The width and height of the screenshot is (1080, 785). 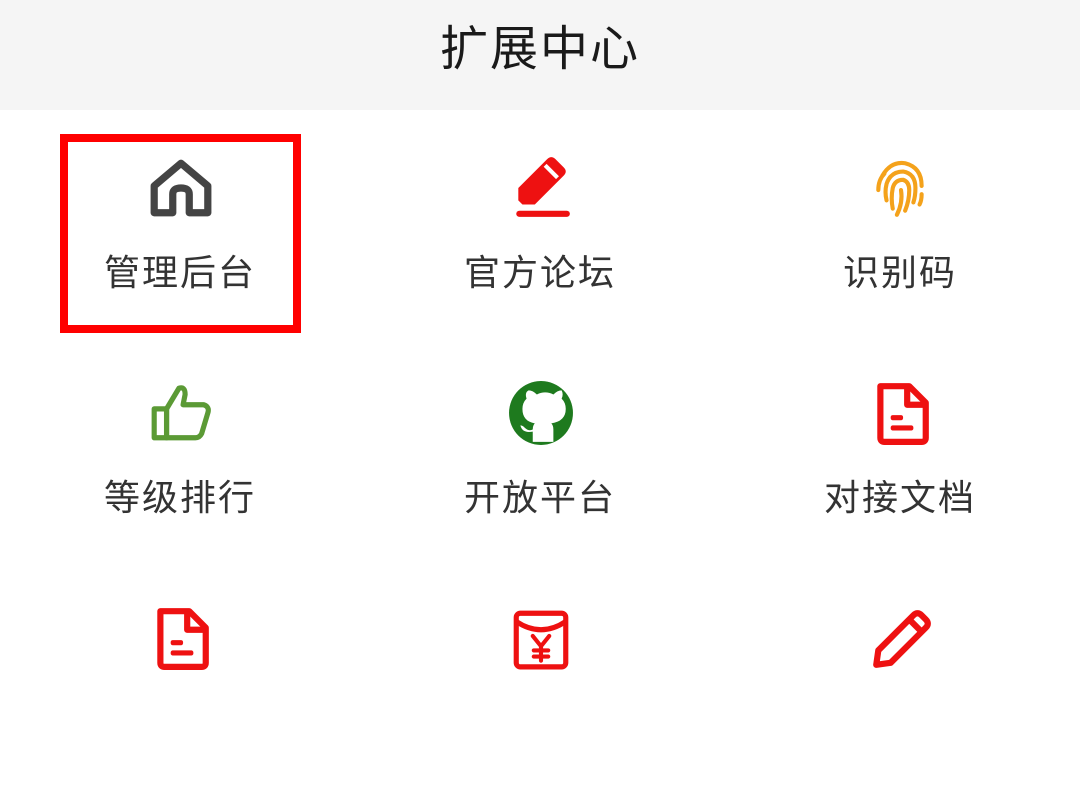 What do you see at coordinates (539, 49) in the screenshot?
I see `page-title: 扩展中心` at bounding box center [539, 49].